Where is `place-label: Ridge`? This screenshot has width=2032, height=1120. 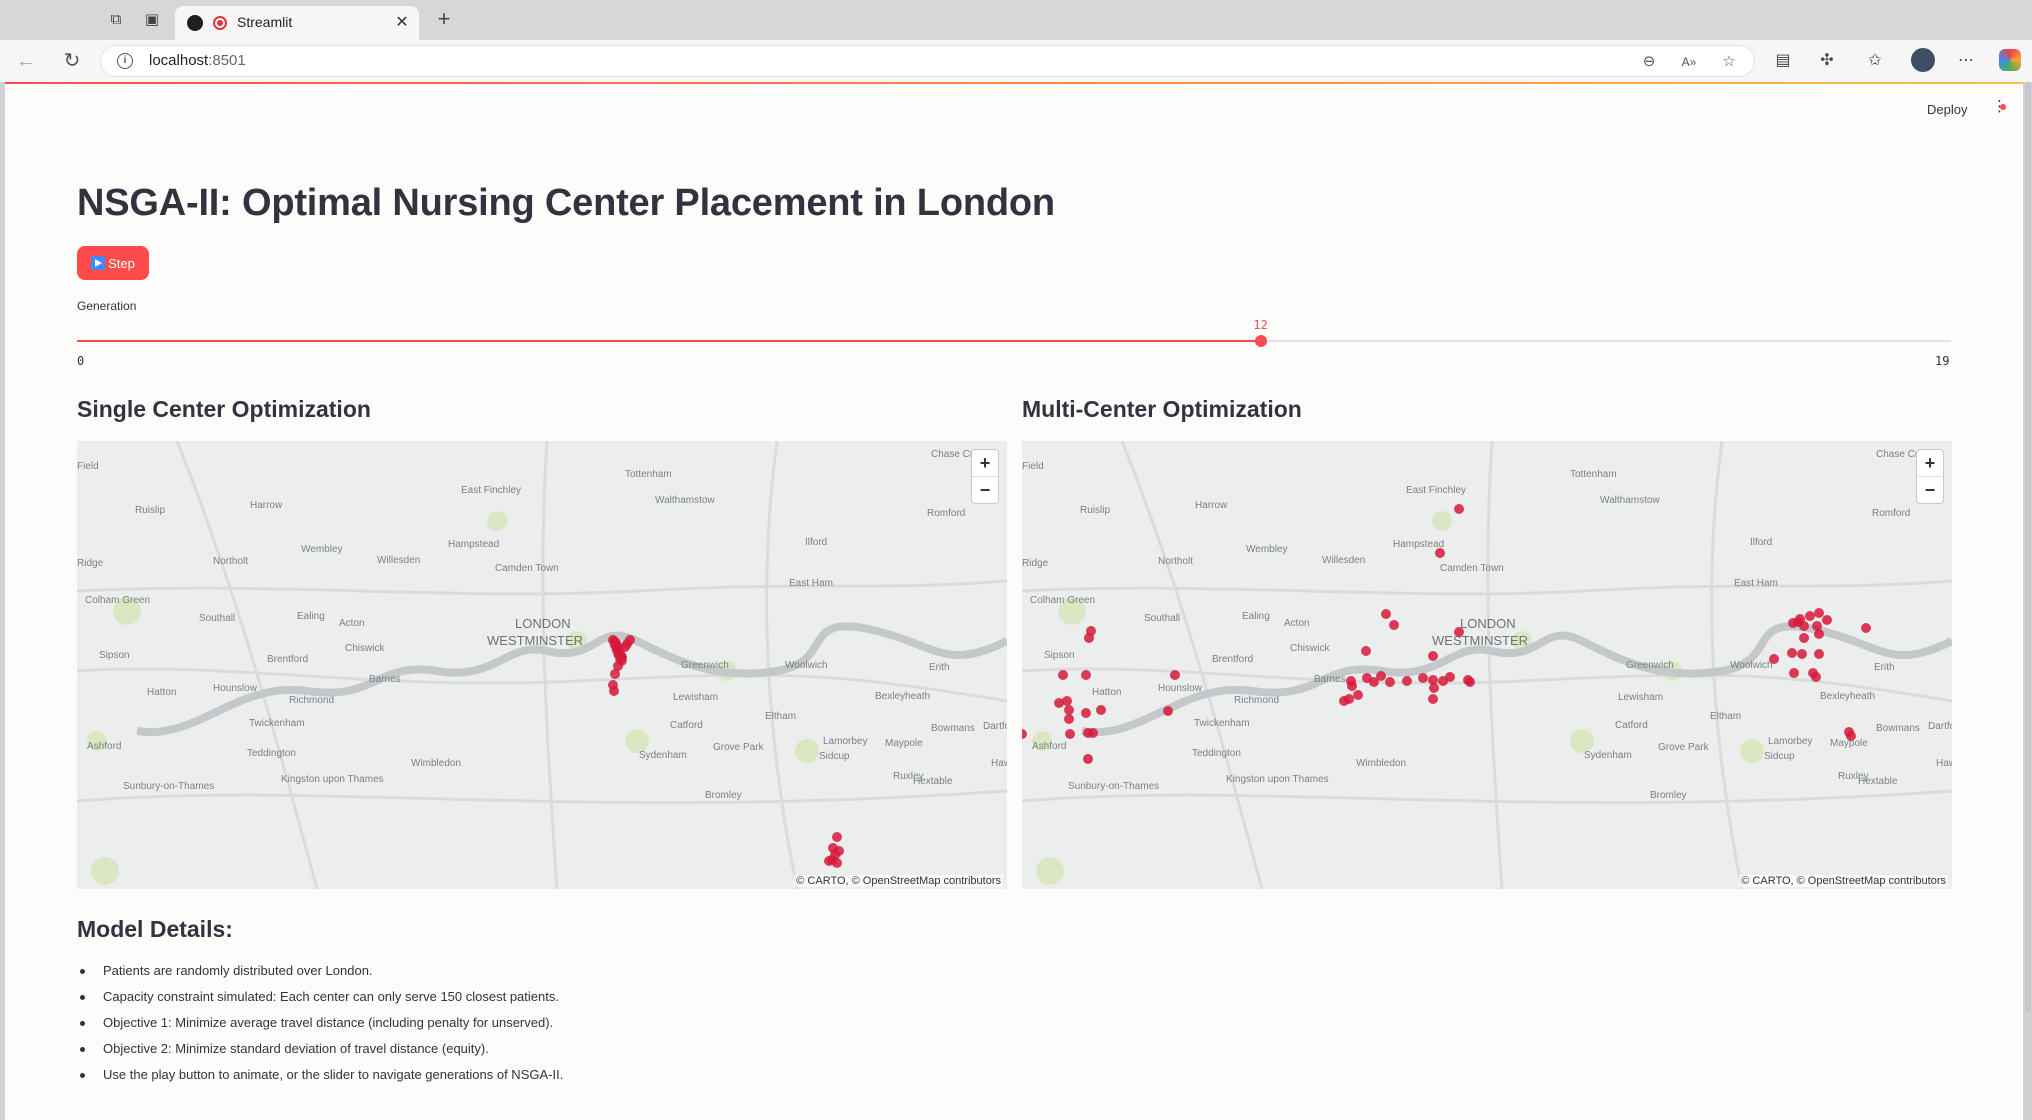 place-label: Ridge is located at coordinates (90, 563).